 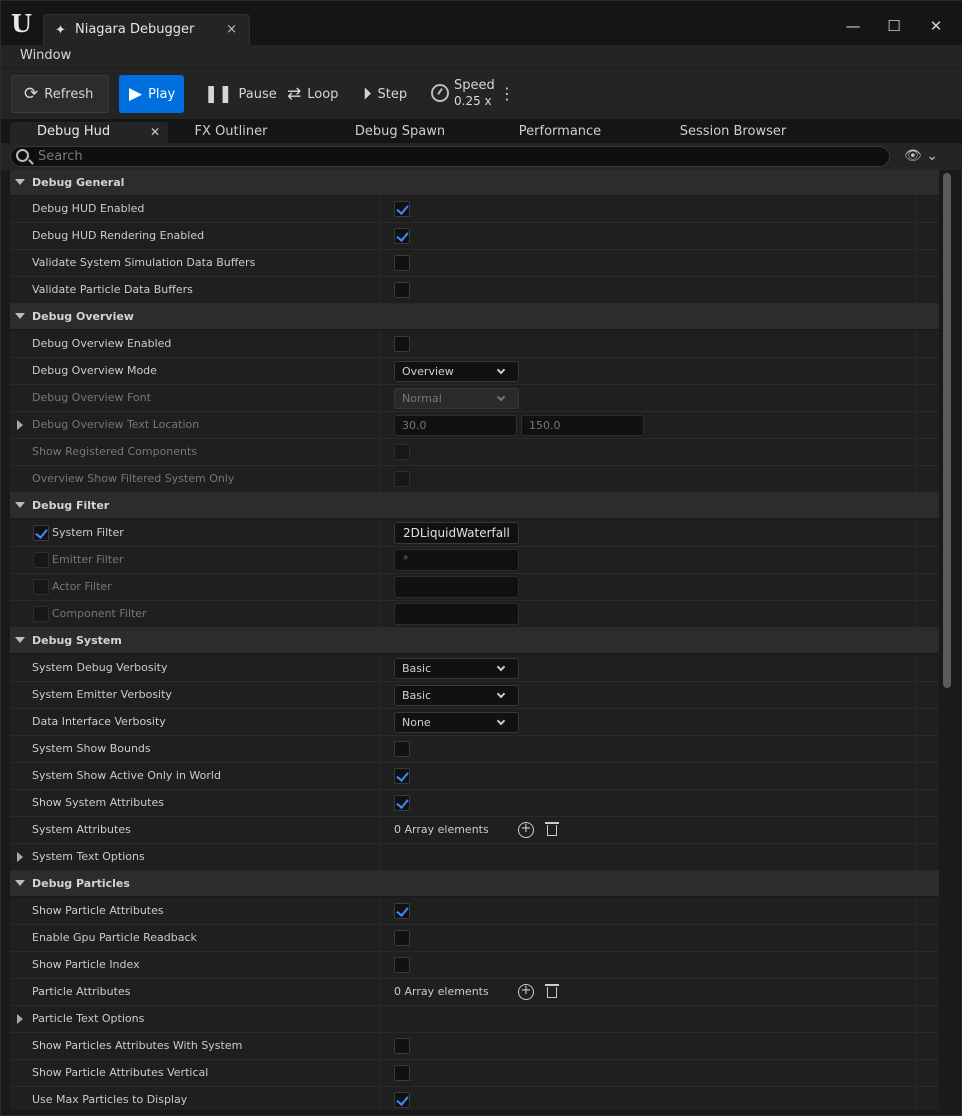 What do you see at coordinates (473, 101) in the screenshot?
I see `speed-value: 0.25 x` at bounding box center [473, 101].